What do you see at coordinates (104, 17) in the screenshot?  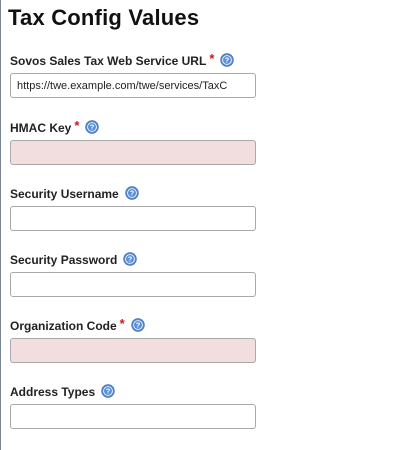 I see `page-title: Tax Config Values` at bounding box center [104, 17].